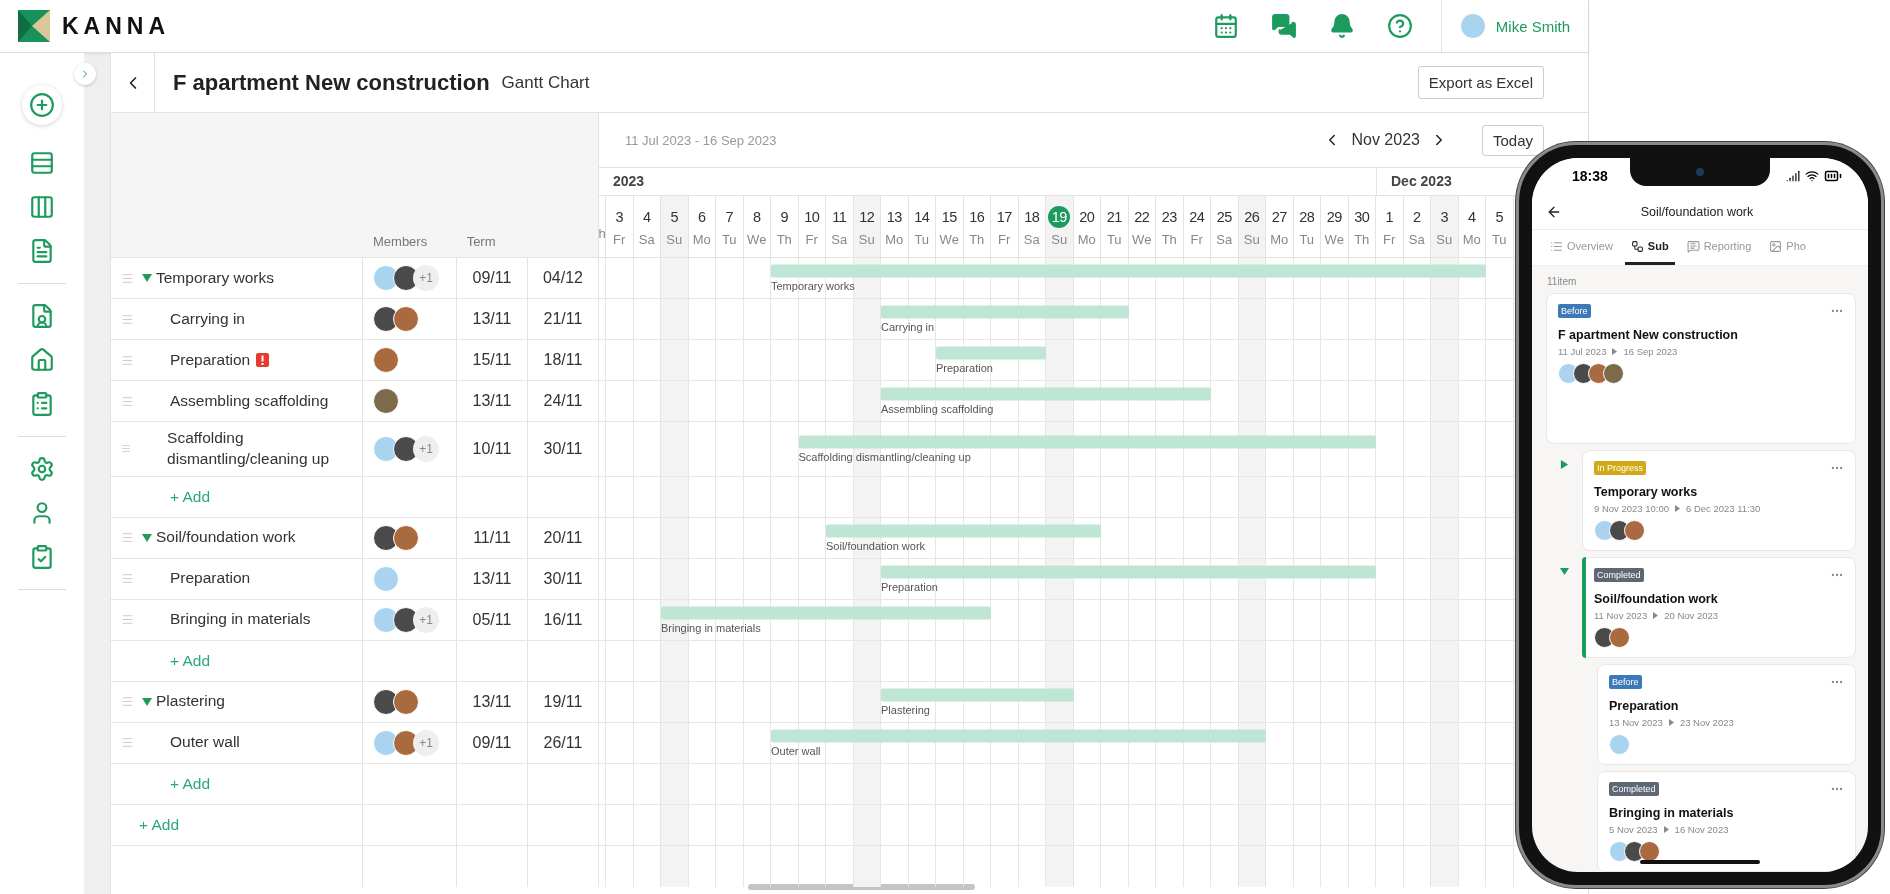 This screenshot has height=894, width=1890. What do you see at coordinates (563, 360) in the screenshot?
I see `end-date: 18/11` at bounding box center [563, 360].